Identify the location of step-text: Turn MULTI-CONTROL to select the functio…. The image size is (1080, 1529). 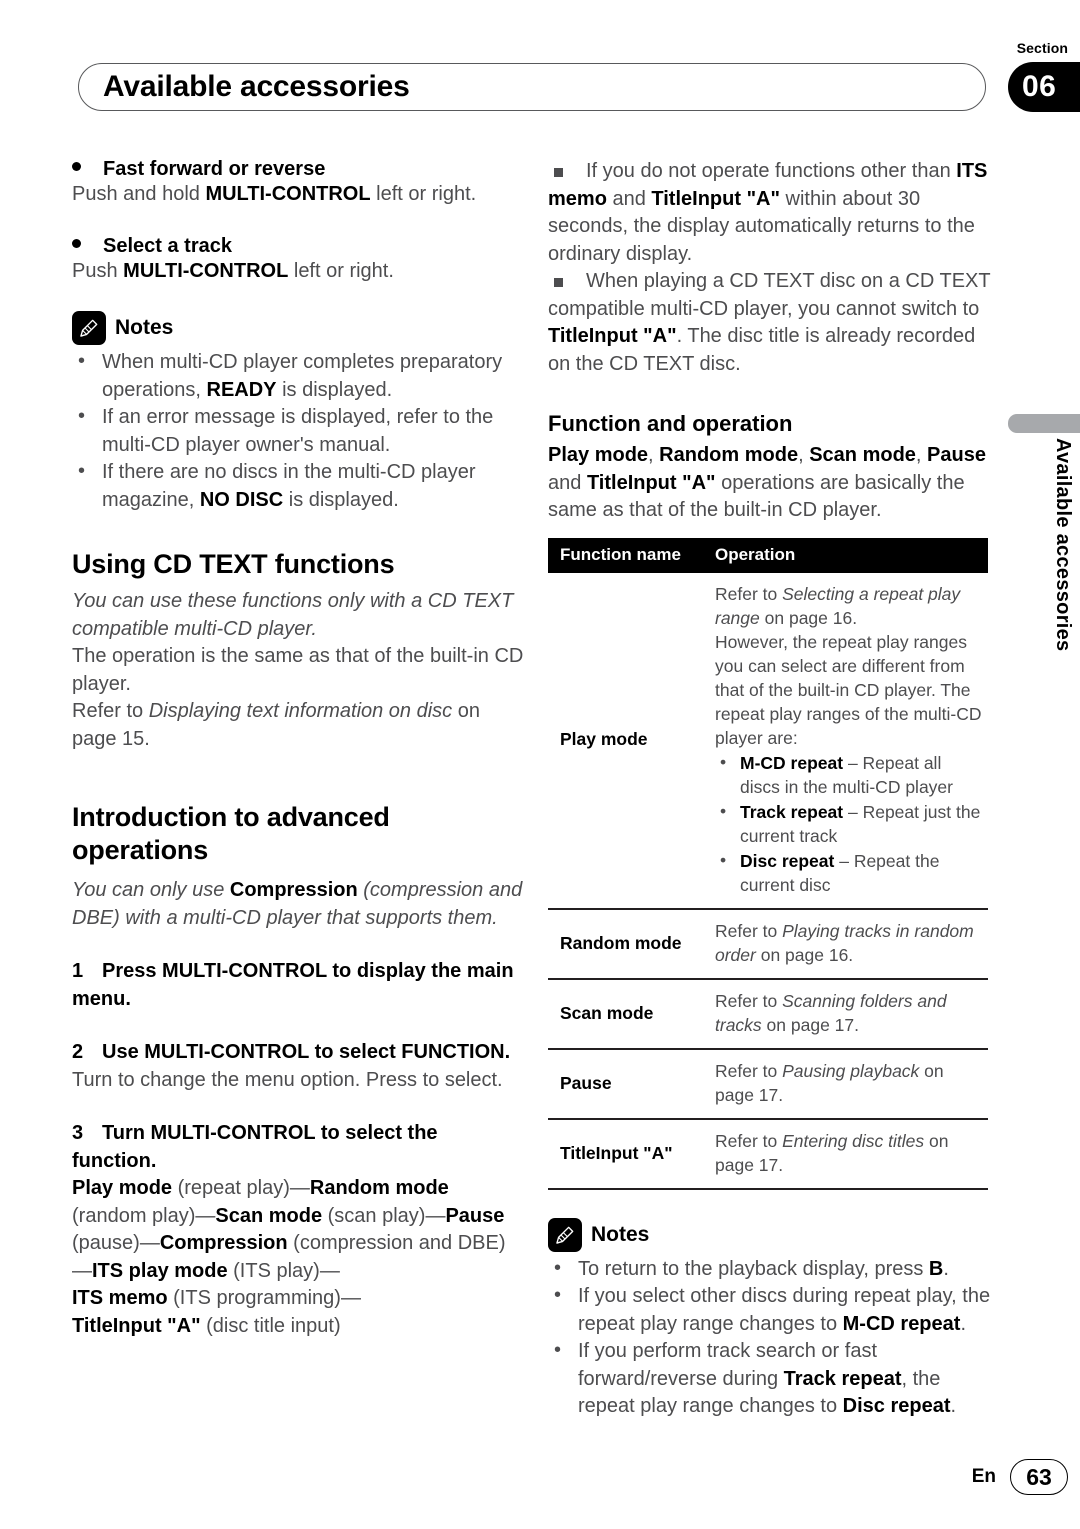
(255, 1147).